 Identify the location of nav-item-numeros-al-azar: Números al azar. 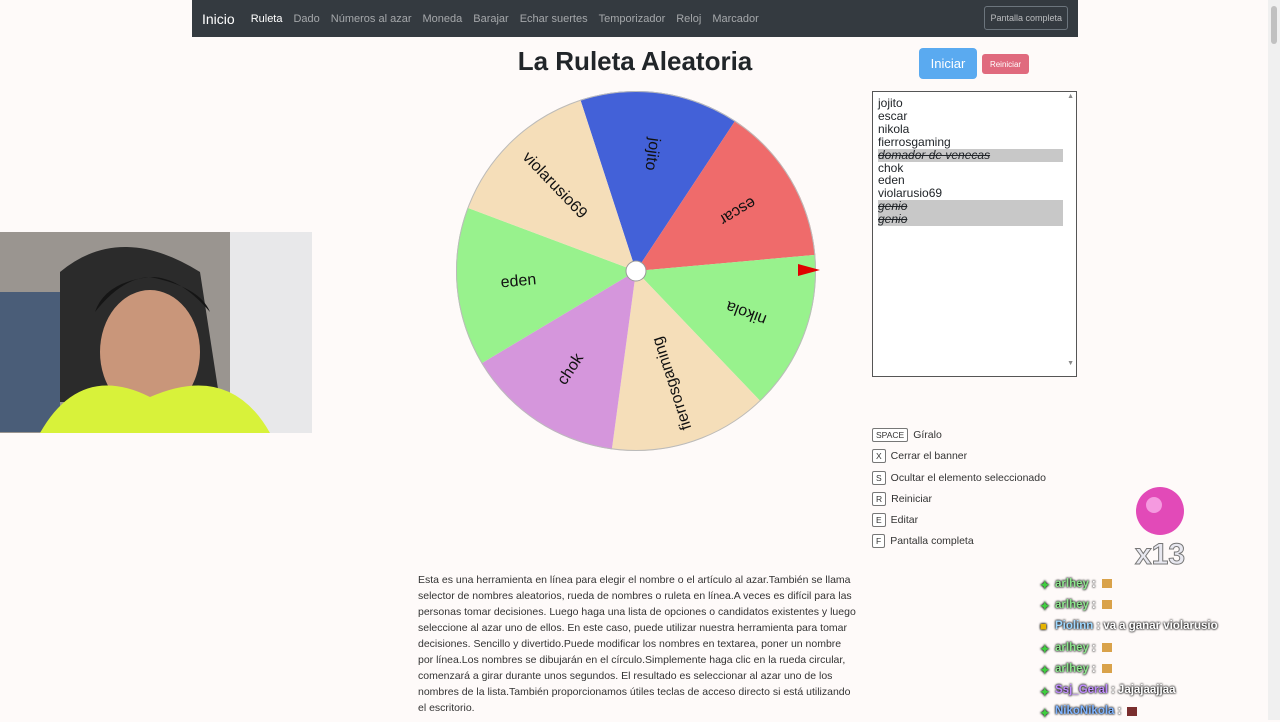
(371, 19).